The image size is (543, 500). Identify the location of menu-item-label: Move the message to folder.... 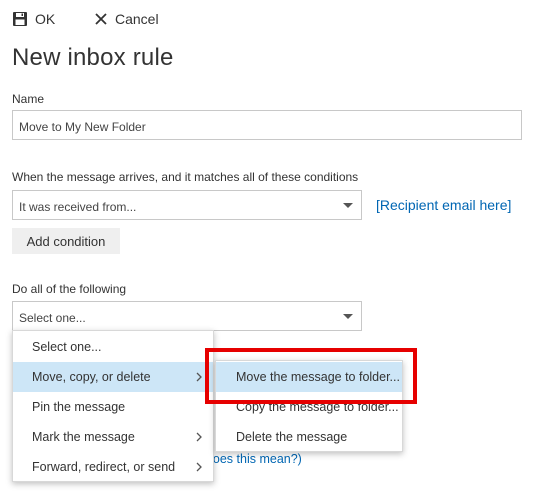
(318, 377).